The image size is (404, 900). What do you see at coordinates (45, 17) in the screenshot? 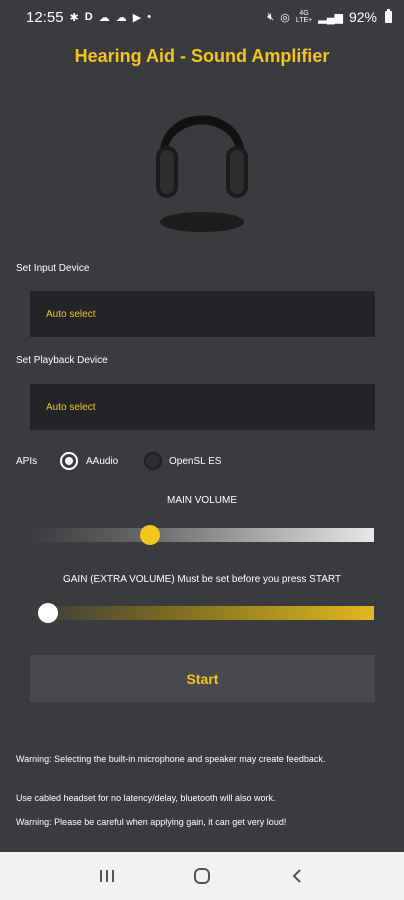
I see `status-time: 12:55` at bounding box center [45, 17].